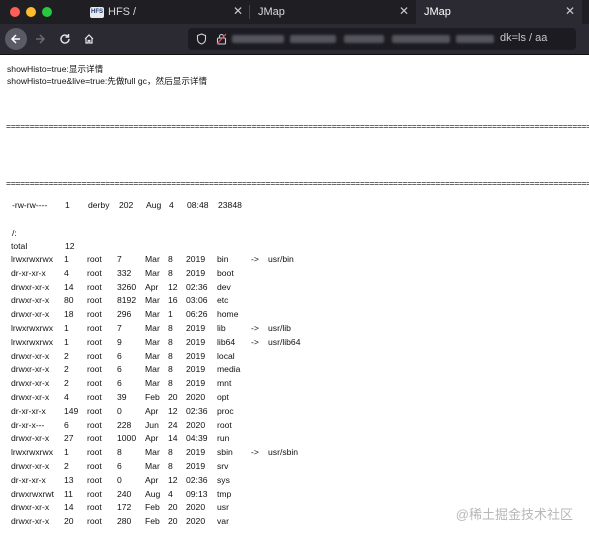  What do you see at coordinates (66, 466) in the screenshot?
I see `listing-links: 2` at bounding box center [66, 466].